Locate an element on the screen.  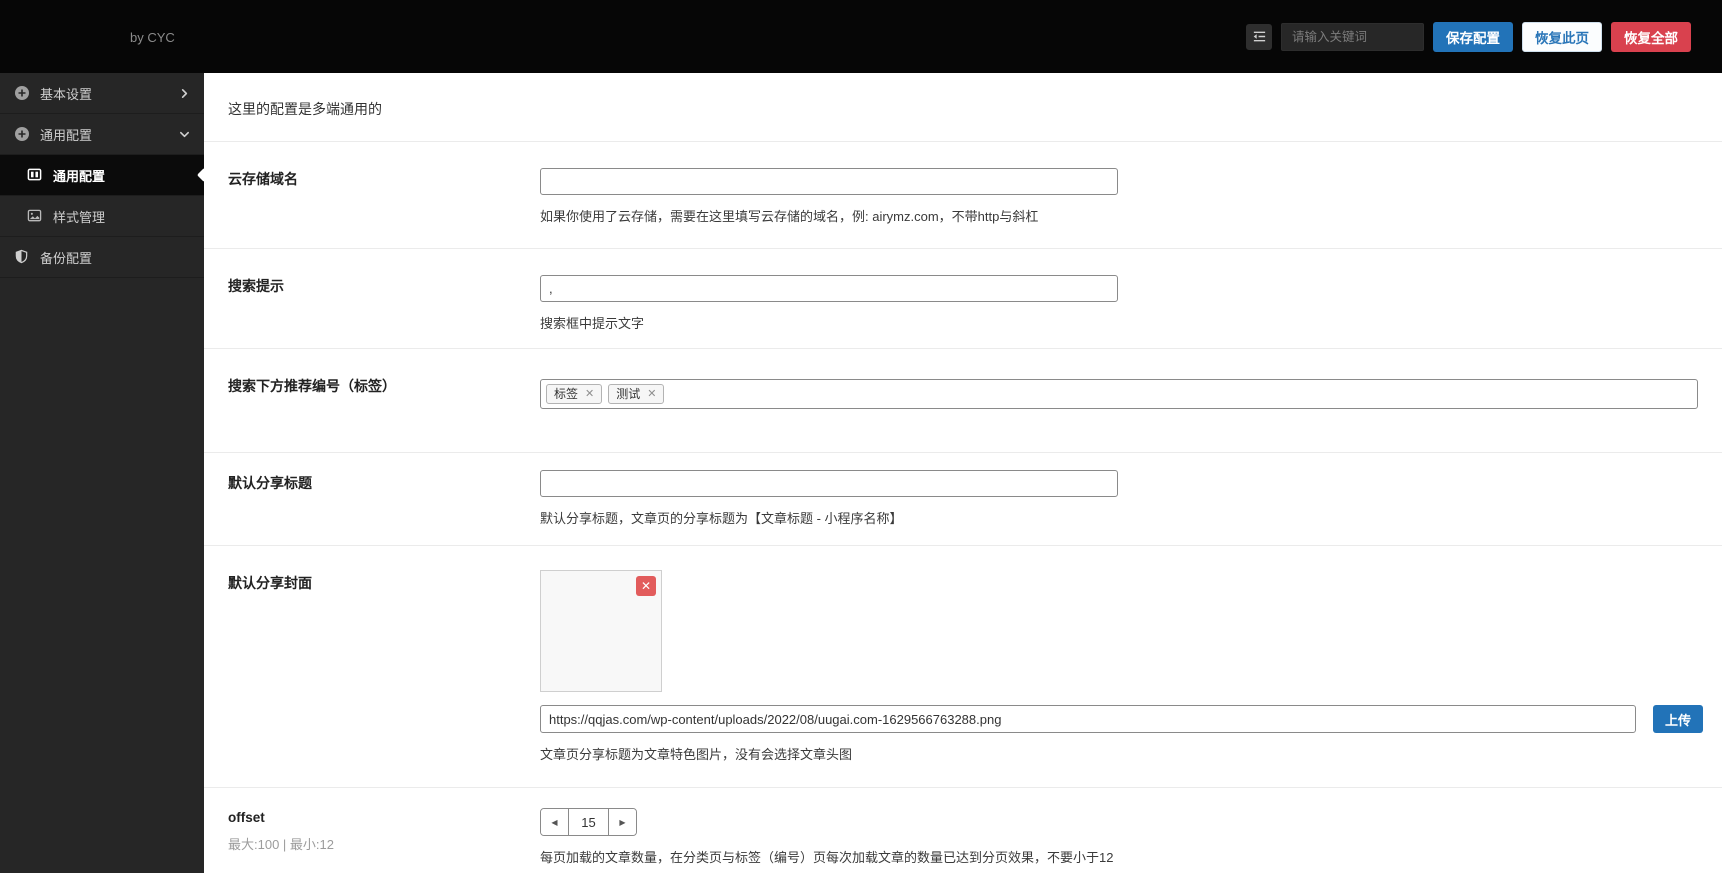
intro-note: 这里的配置是多端通用的 is located at coordinates (963, 107).